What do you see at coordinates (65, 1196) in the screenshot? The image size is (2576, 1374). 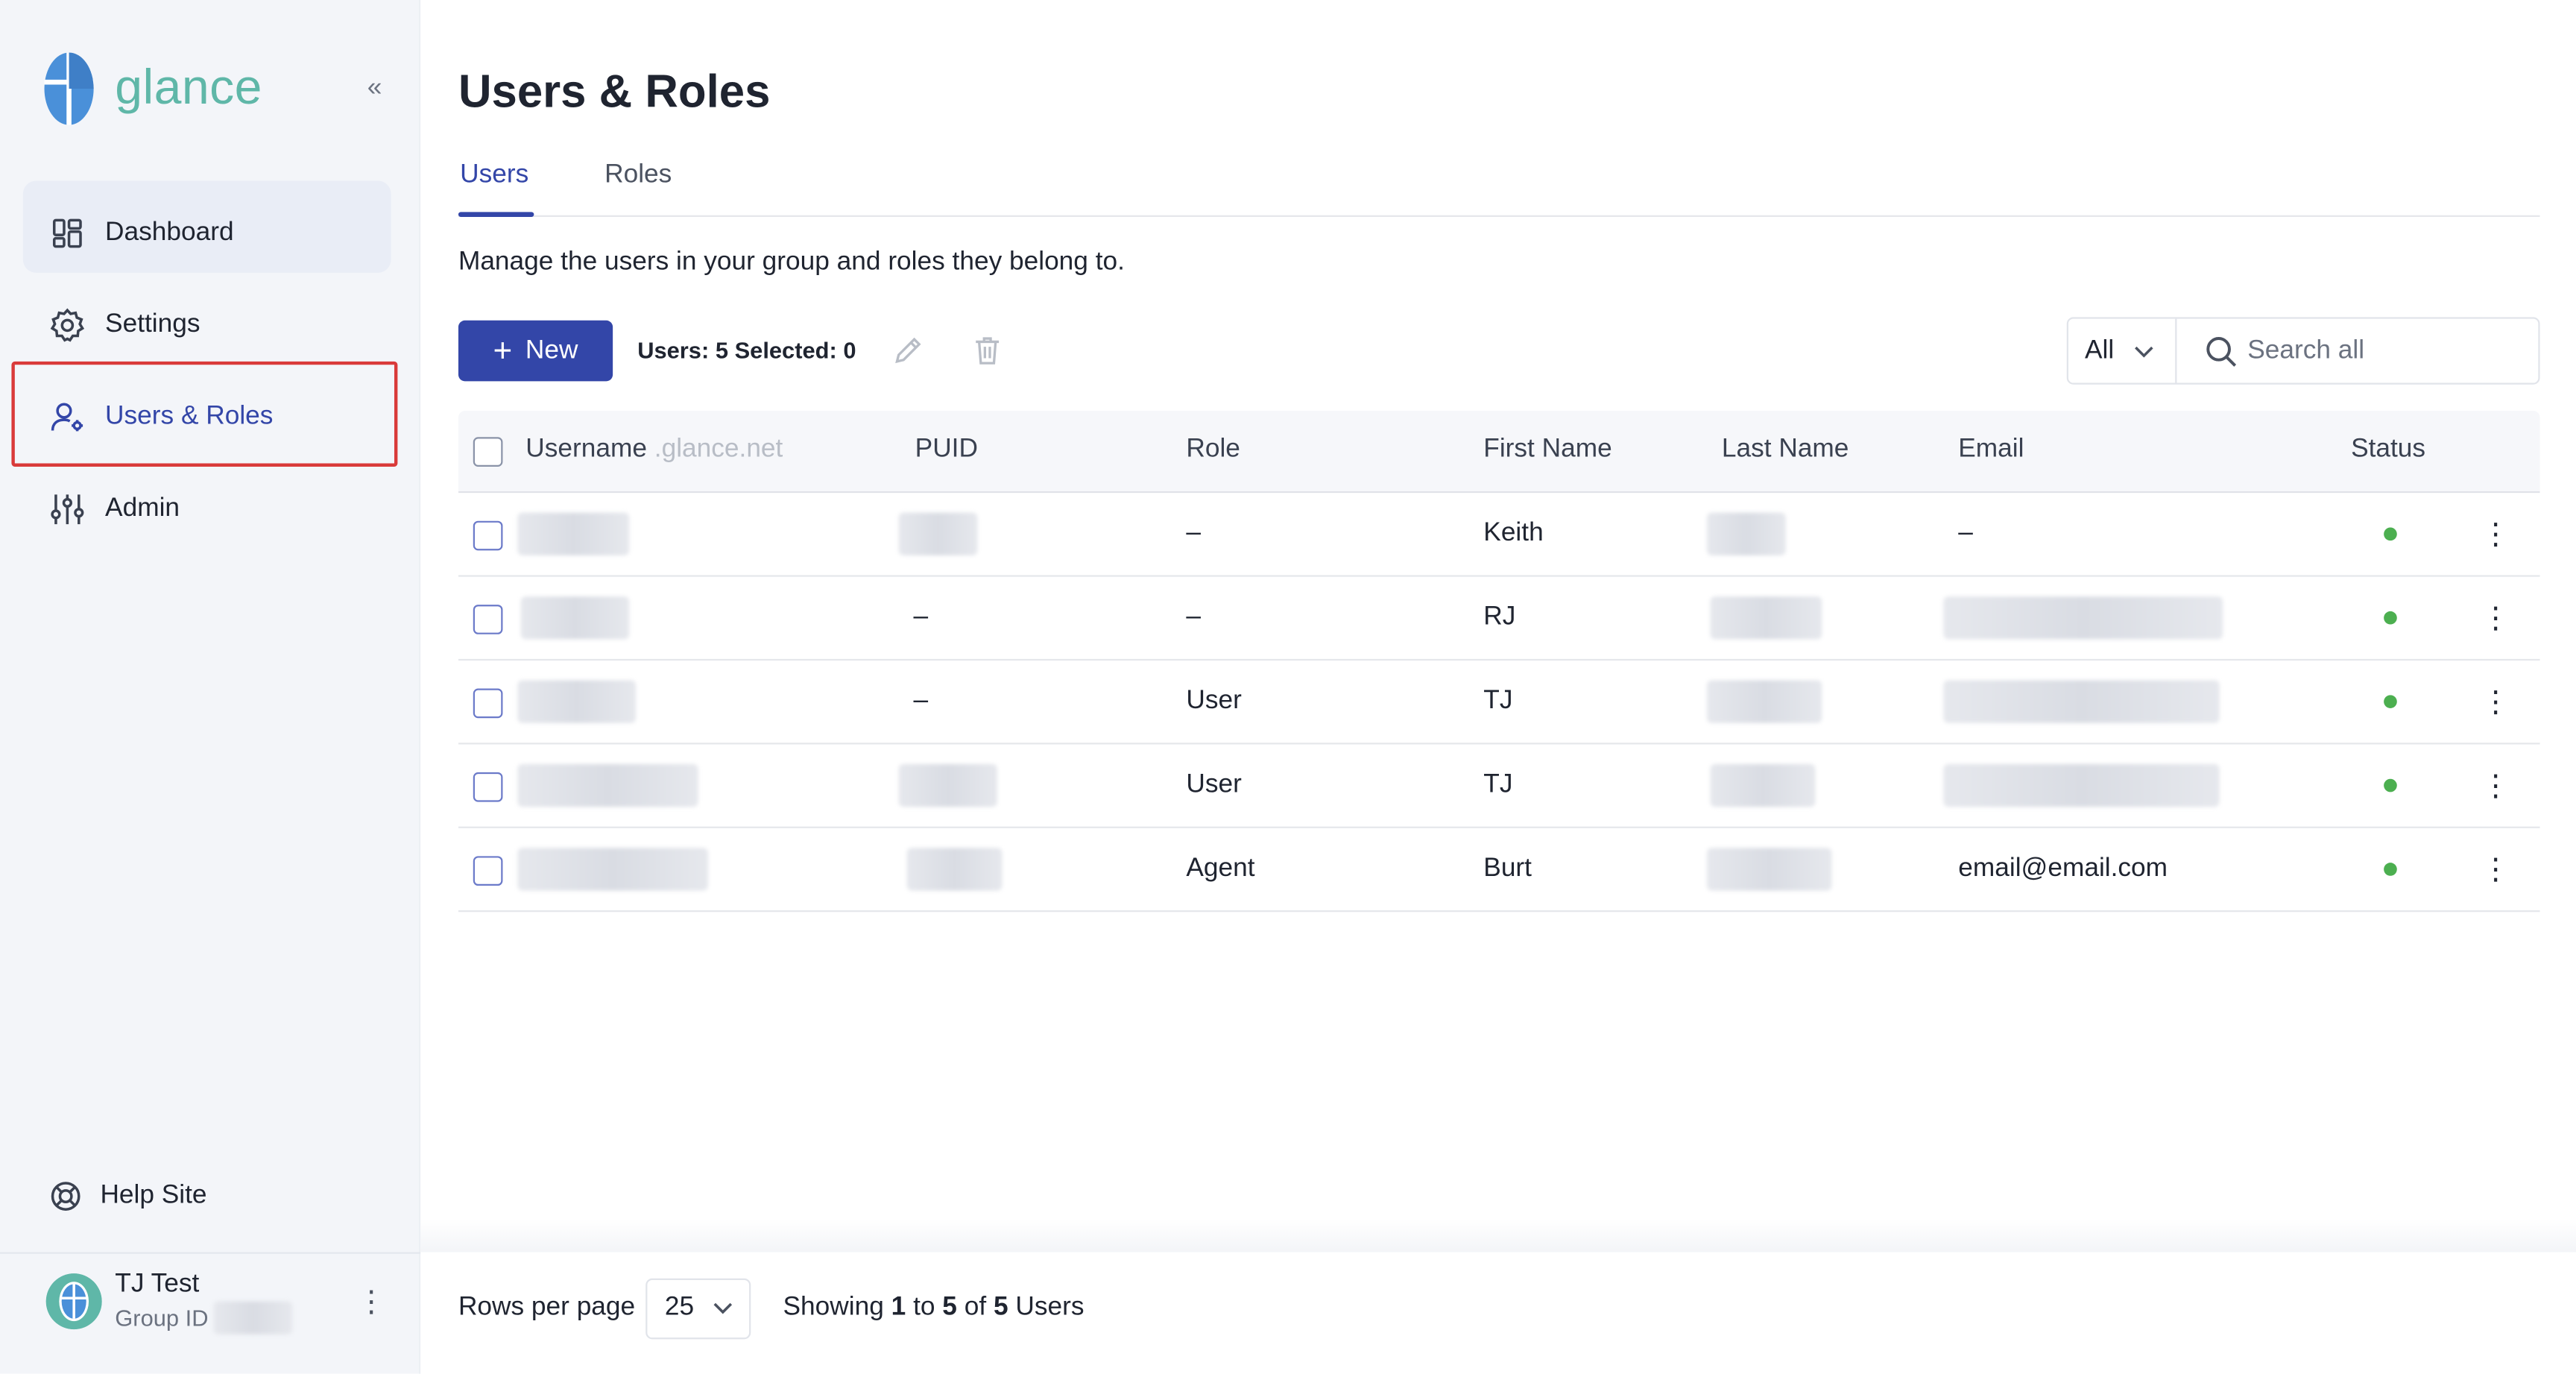 I see `lifebuoy-icon` at bounding box center [65, 1196].